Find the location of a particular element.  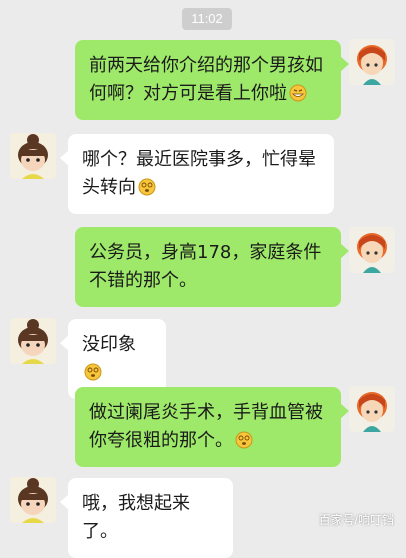

watermark: 百家号/响叮铛 is located at coordinates (356, 520).